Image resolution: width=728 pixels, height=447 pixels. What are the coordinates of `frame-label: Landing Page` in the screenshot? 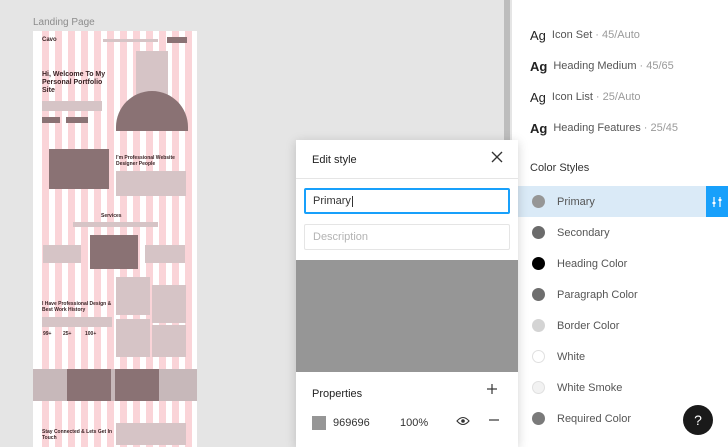 It's located at (64, 22).